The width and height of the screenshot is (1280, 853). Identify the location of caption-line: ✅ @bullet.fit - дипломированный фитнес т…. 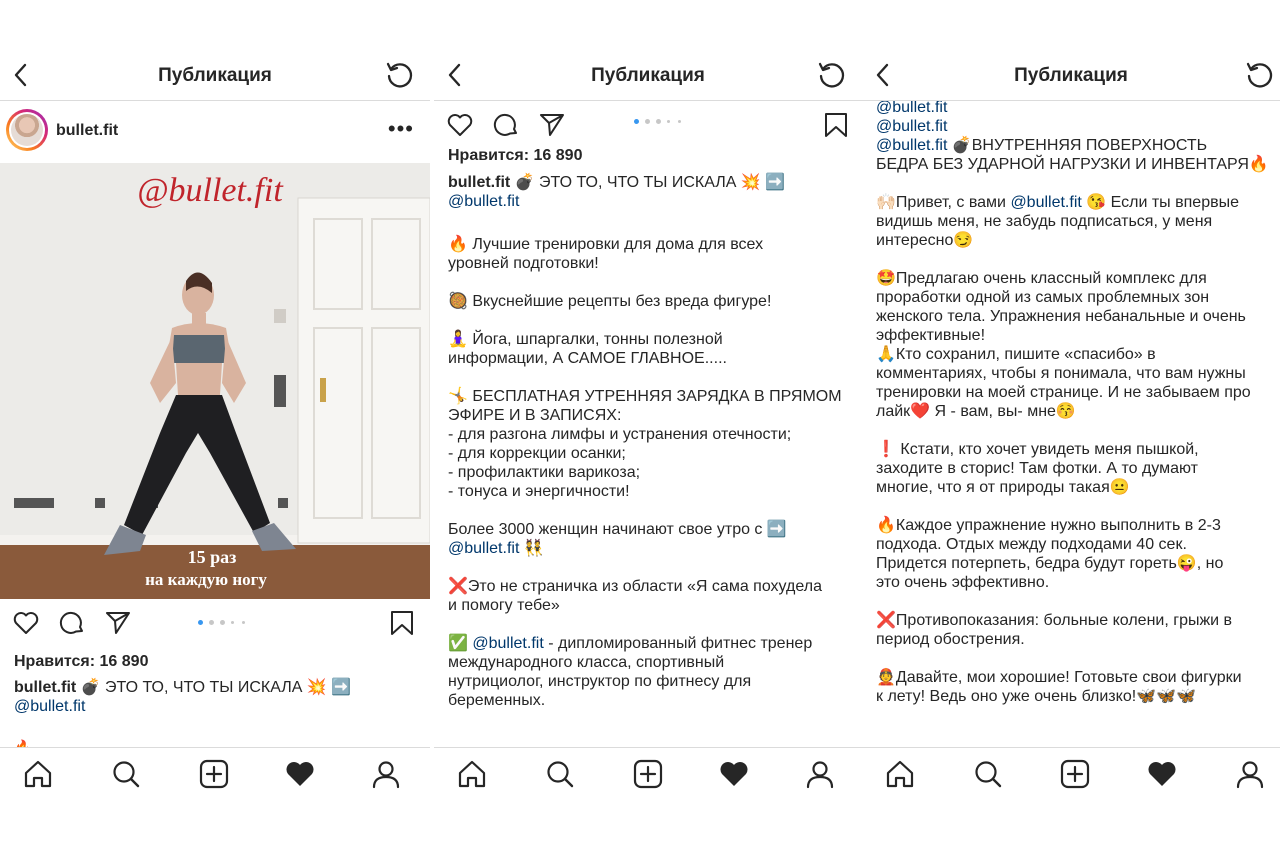
(630, 643).